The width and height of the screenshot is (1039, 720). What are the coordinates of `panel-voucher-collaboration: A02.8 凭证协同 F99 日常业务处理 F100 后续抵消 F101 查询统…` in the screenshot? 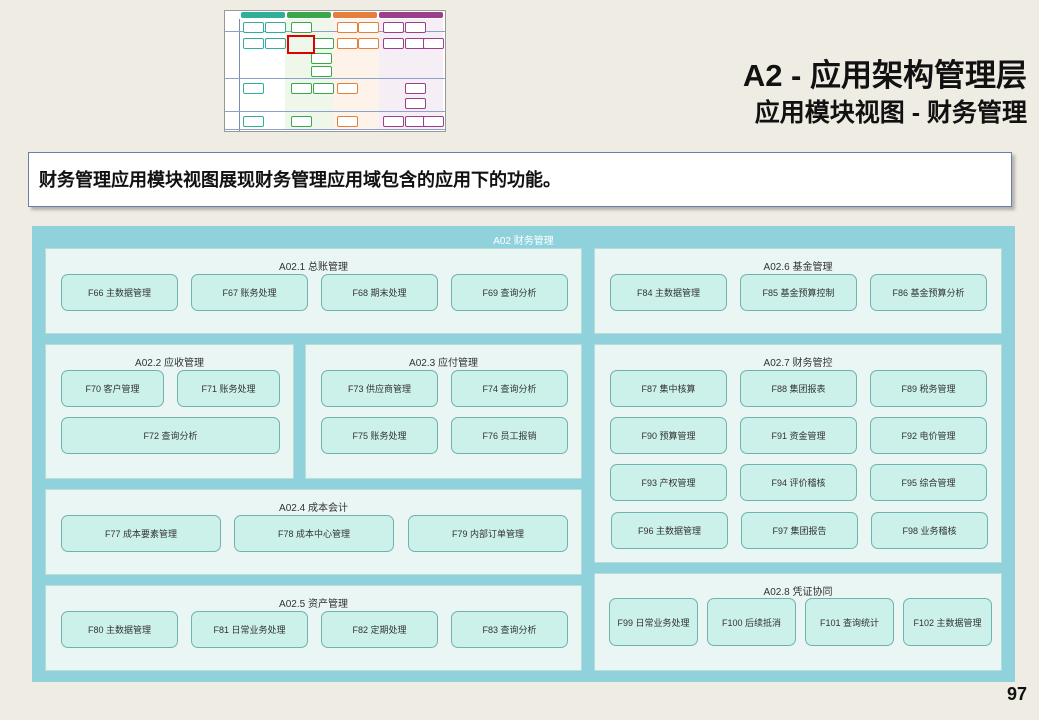 It's located at (798, 622).